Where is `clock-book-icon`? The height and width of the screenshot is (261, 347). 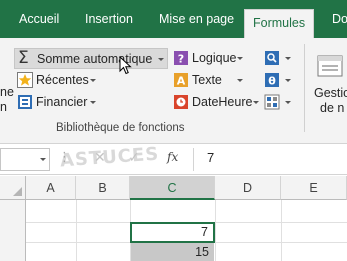
clock-book-icon is located at coordinates (181, 102).